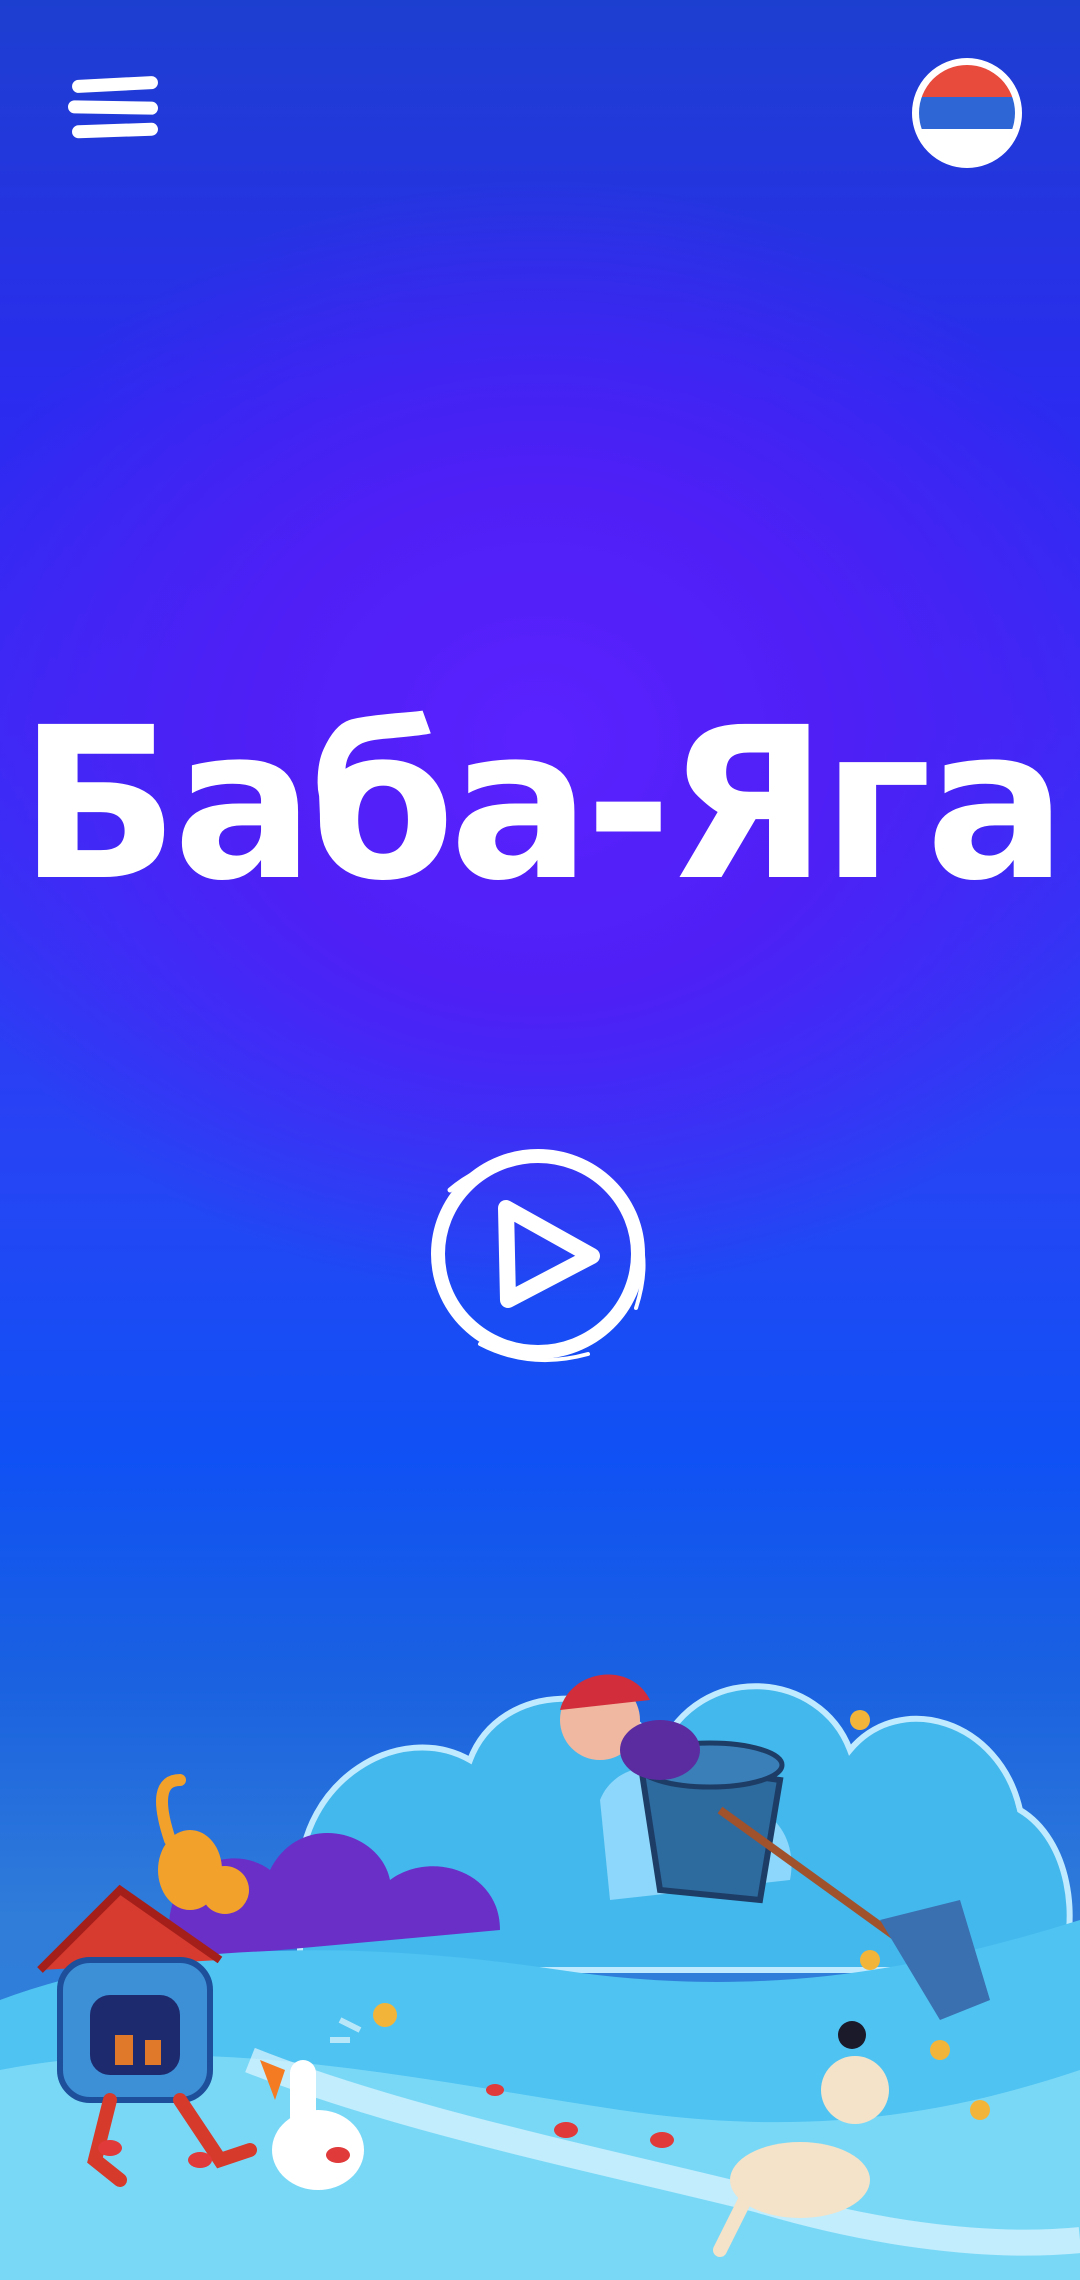 Image resolution: width=1080 pixels, height=2280 pixels. I want to click on russia-flag-icon, so click(967, 113).